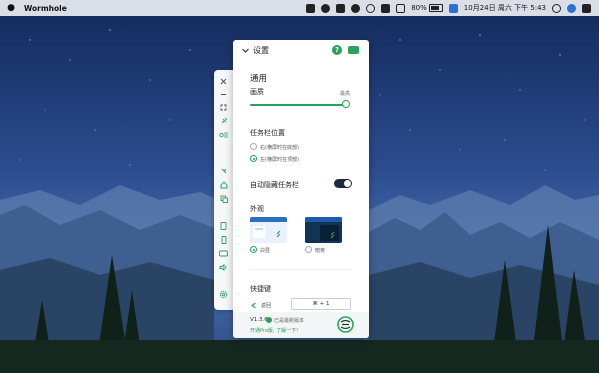 The height and width of the screenshot is (373, 599). Describe the element at coordinates (356, 8) in the screenshot. I see `bell-icon` at that location.